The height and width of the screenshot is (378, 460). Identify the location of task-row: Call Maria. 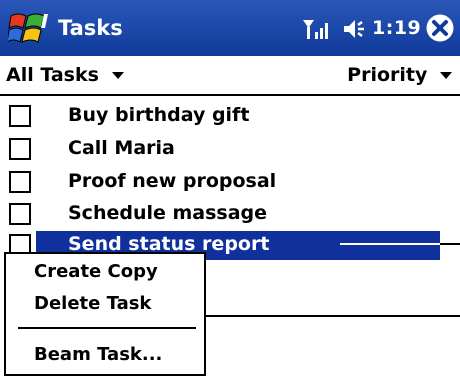
(230, 148).